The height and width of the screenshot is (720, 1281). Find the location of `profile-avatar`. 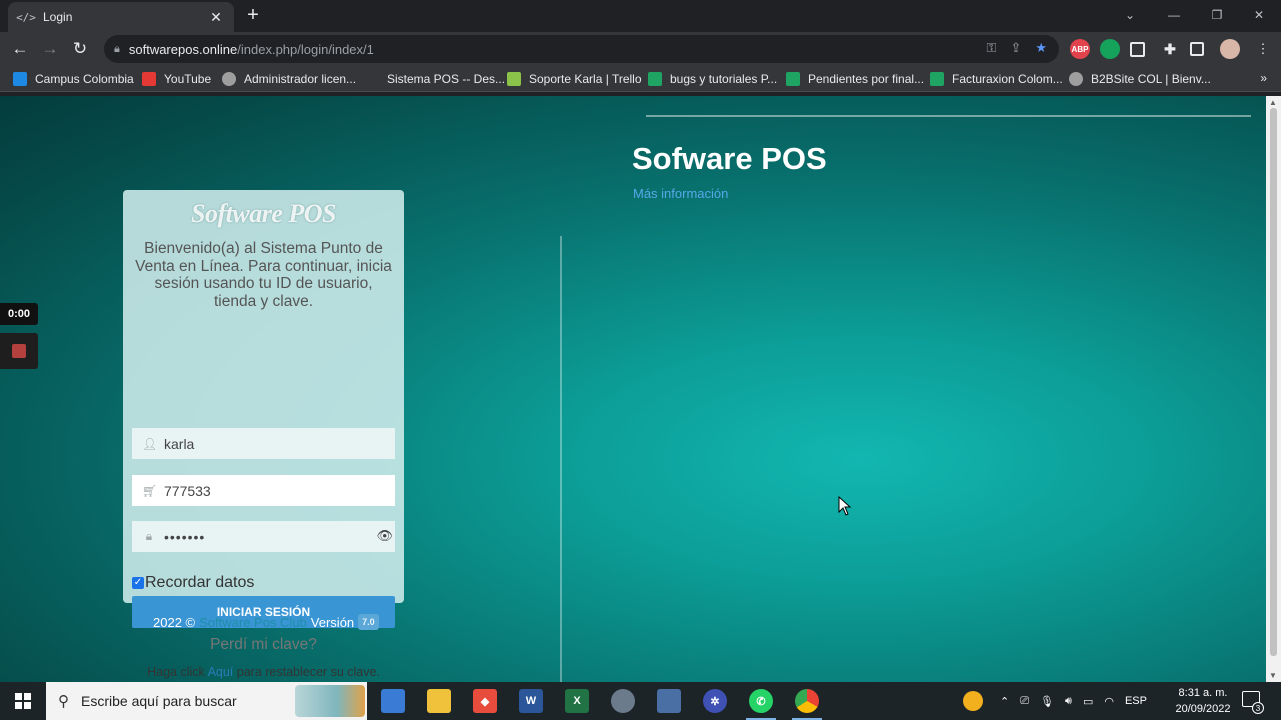

profile-avatar is located at coordinates (1230, 49).